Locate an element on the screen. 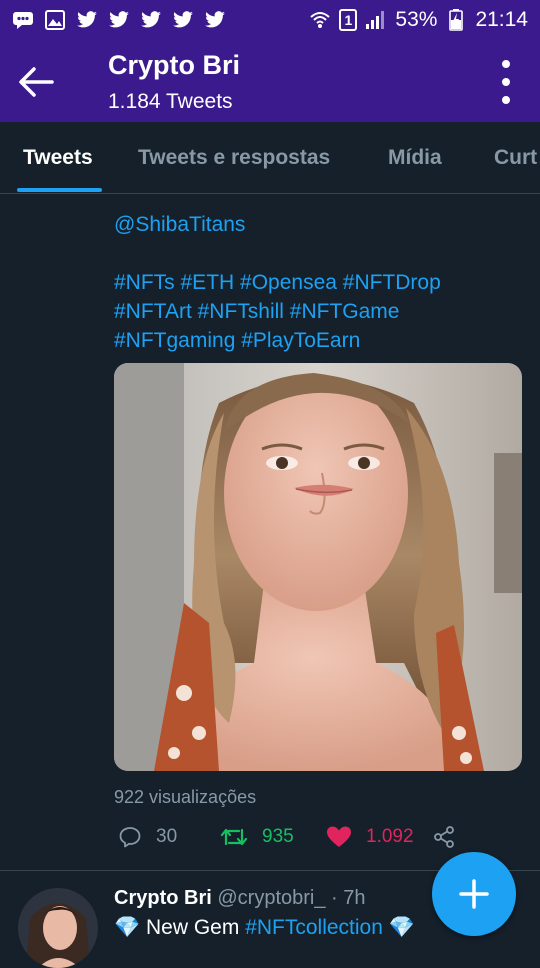  tweet-time: · 7h is located at coordinates (348, 898).